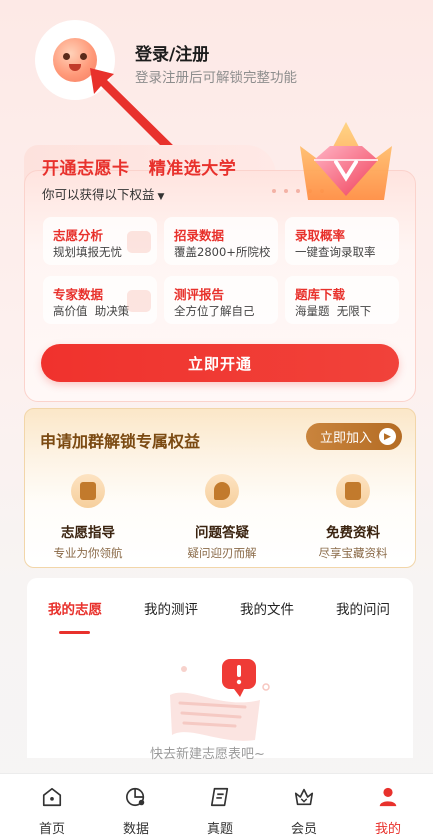  Describe the element at coordinates (320, 235) in the screenshot. I see `feature-title: 录取概率` at that location.